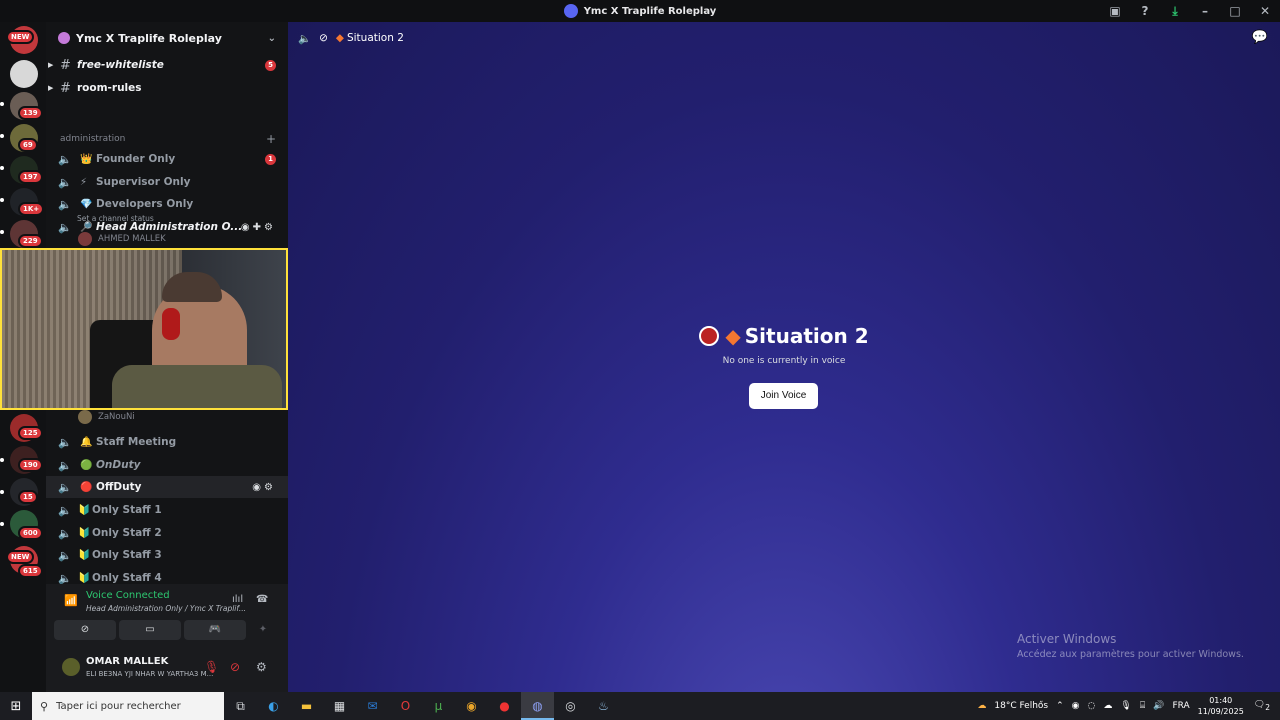  I want to click on clock: 01:40 11/09/2025, so click(1221, 706).